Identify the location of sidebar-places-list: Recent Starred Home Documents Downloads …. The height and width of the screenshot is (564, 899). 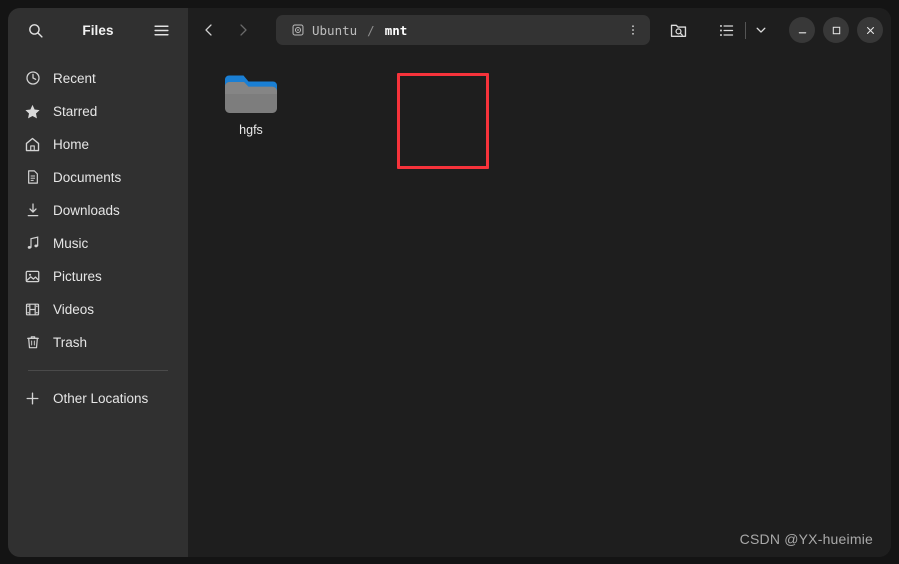
(98, 233).